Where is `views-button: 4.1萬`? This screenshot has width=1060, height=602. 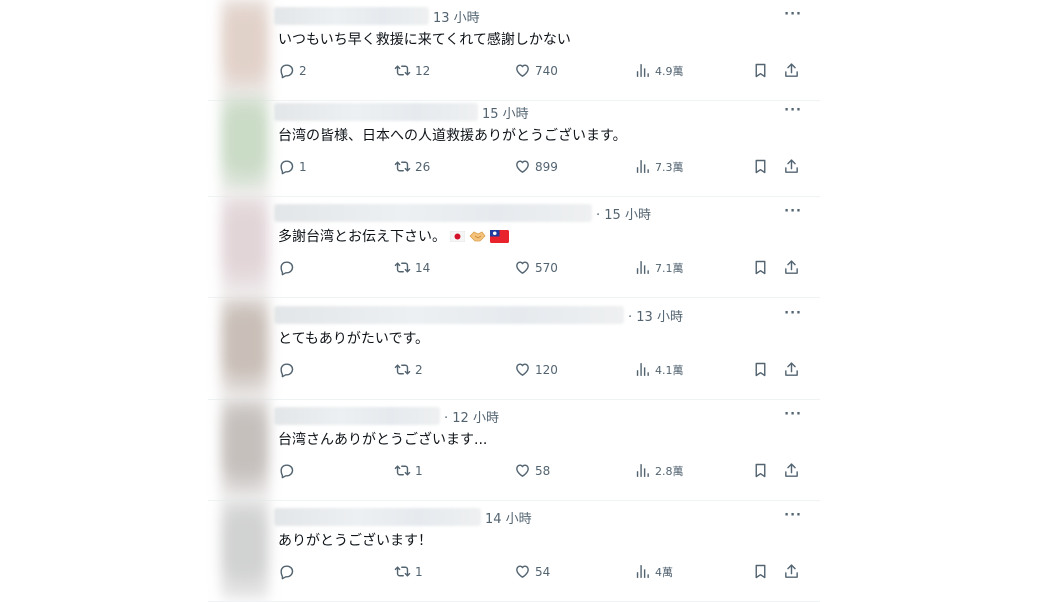 views-button: 4.1萬 is located at coordinates (659, 369).